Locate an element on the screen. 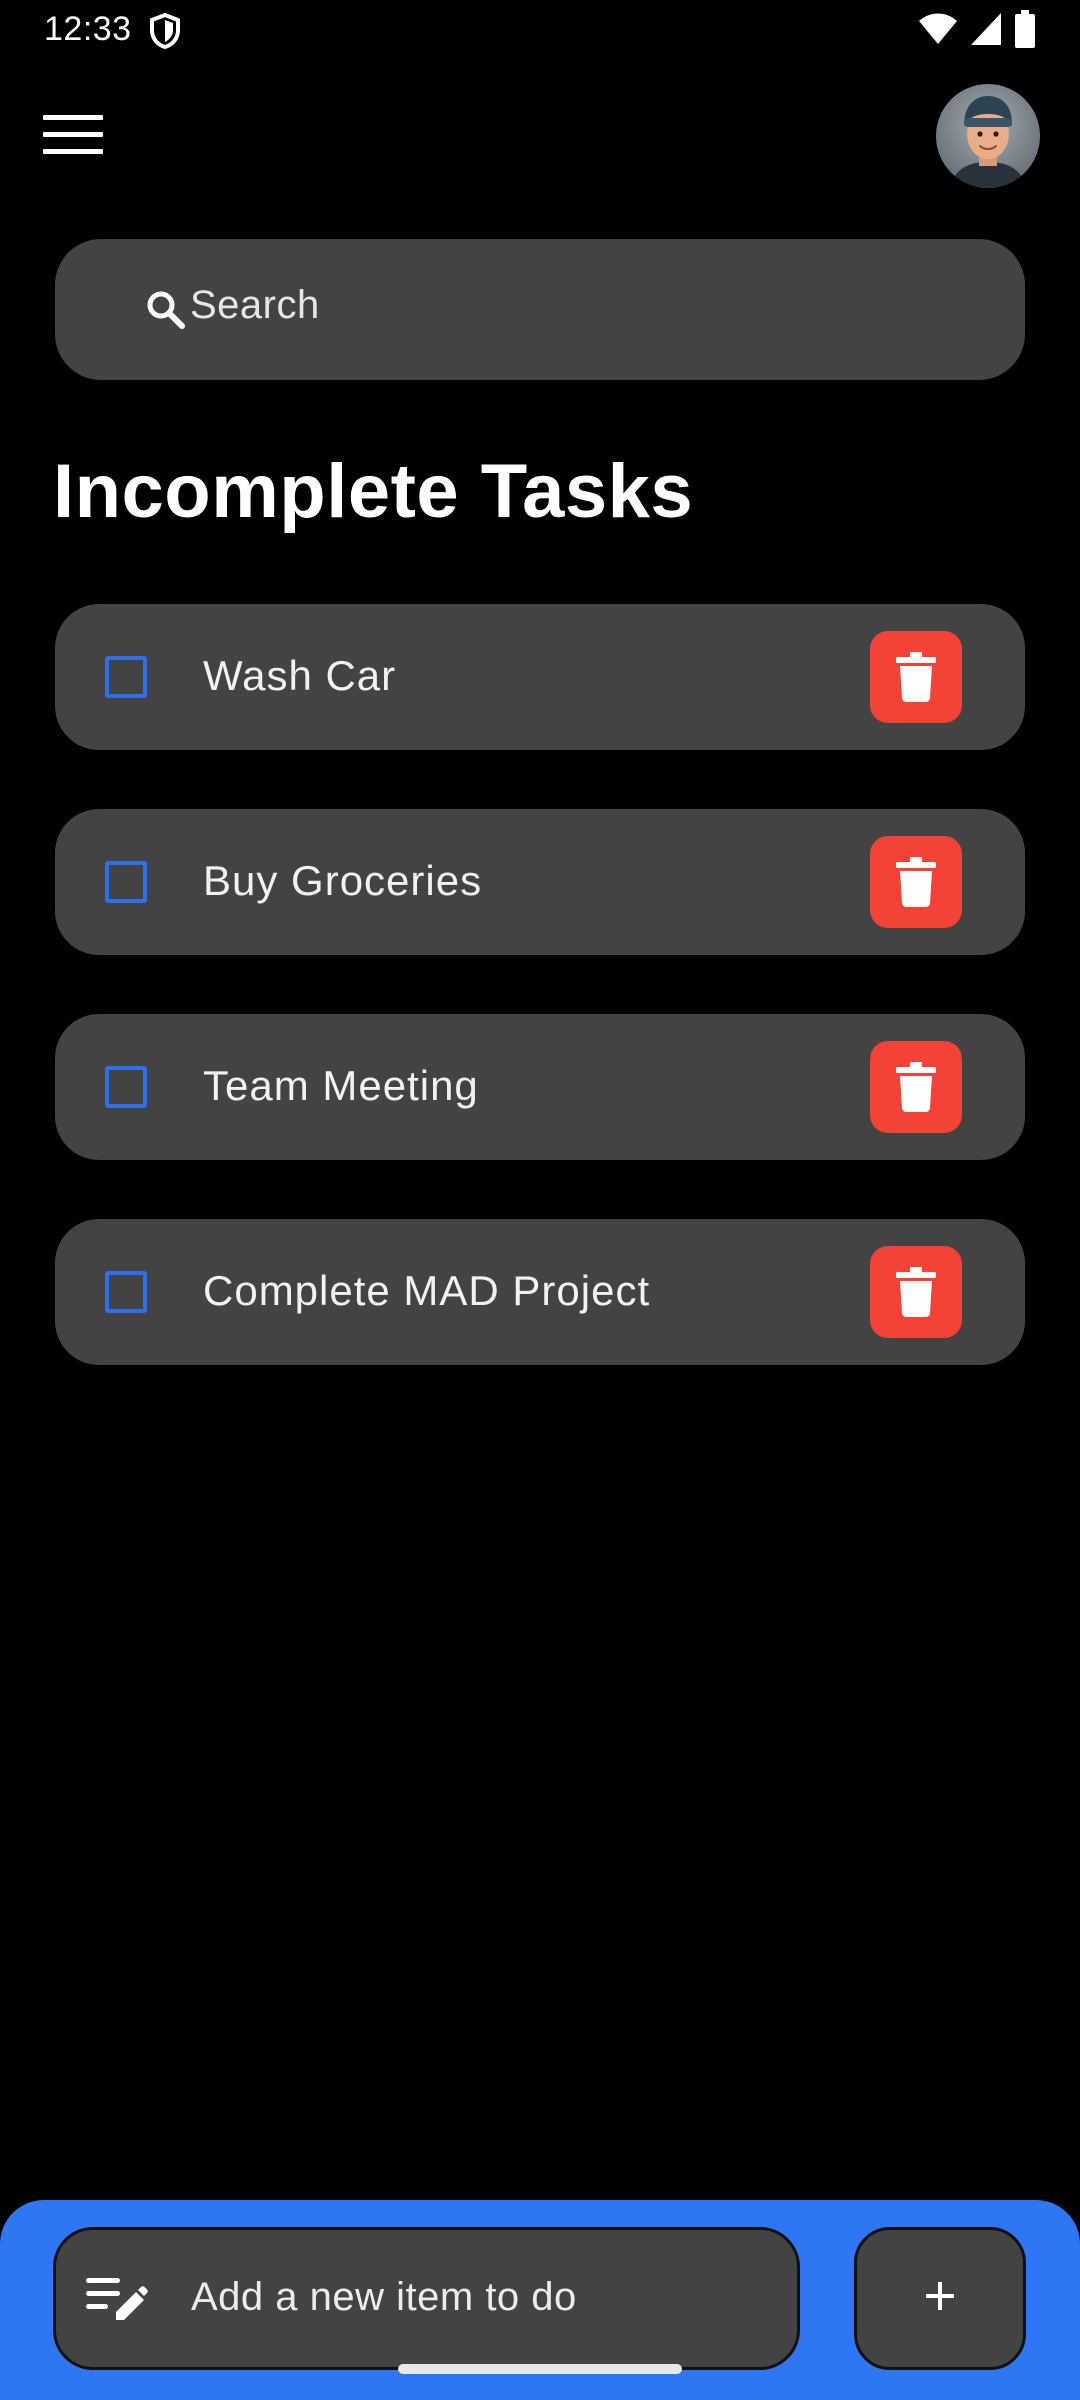  task-label: Wash Car is located at coordinates (300, 675).